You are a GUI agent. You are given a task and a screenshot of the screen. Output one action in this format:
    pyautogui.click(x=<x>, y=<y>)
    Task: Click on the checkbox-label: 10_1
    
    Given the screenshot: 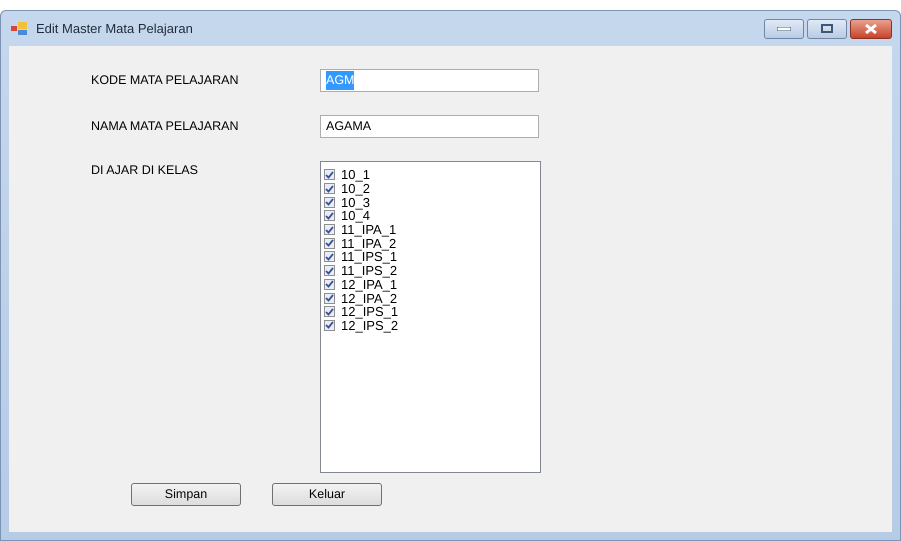 What is the action you would take?
    pyautogui.click(x=355, y=175)
    